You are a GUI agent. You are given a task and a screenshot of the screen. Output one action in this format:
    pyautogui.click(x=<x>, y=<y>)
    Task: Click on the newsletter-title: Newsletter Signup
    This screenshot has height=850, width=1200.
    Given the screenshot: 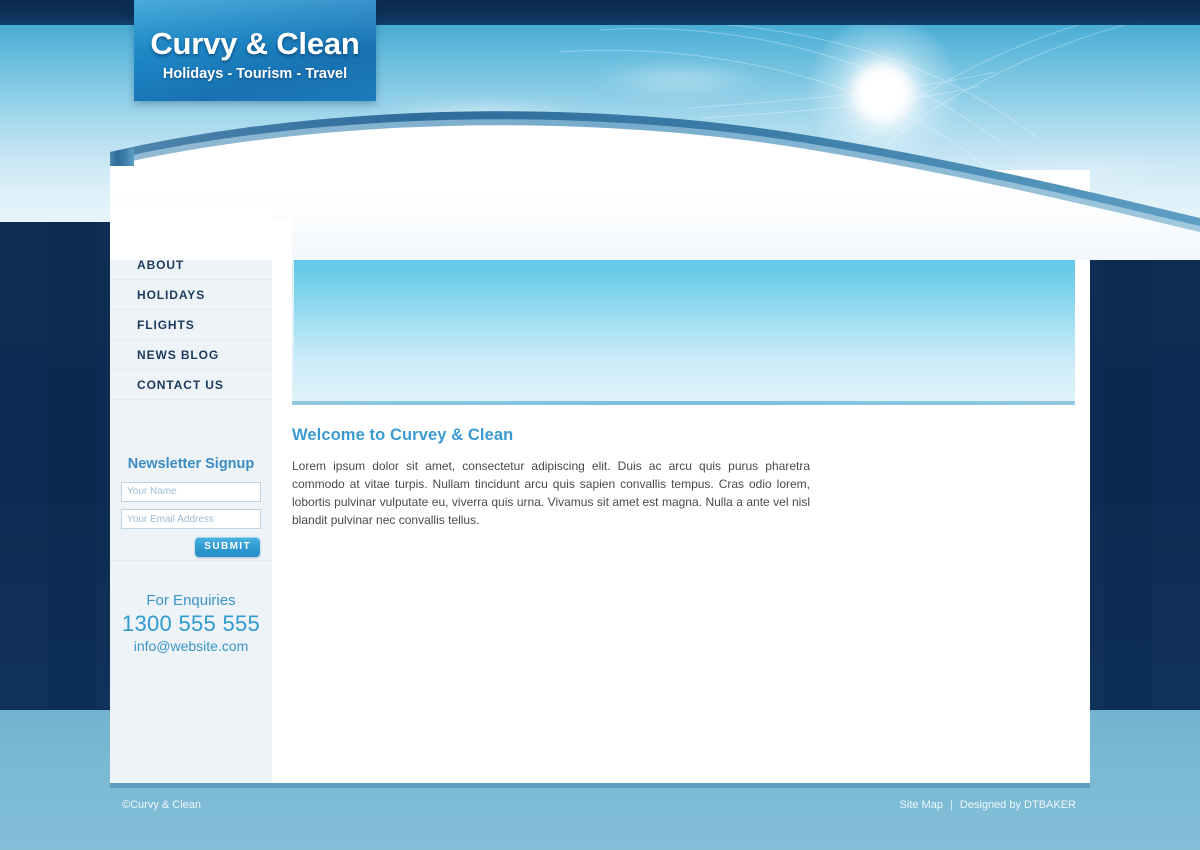 What is the action you would take?
    pyautogui.click(x=191, y=464)
    